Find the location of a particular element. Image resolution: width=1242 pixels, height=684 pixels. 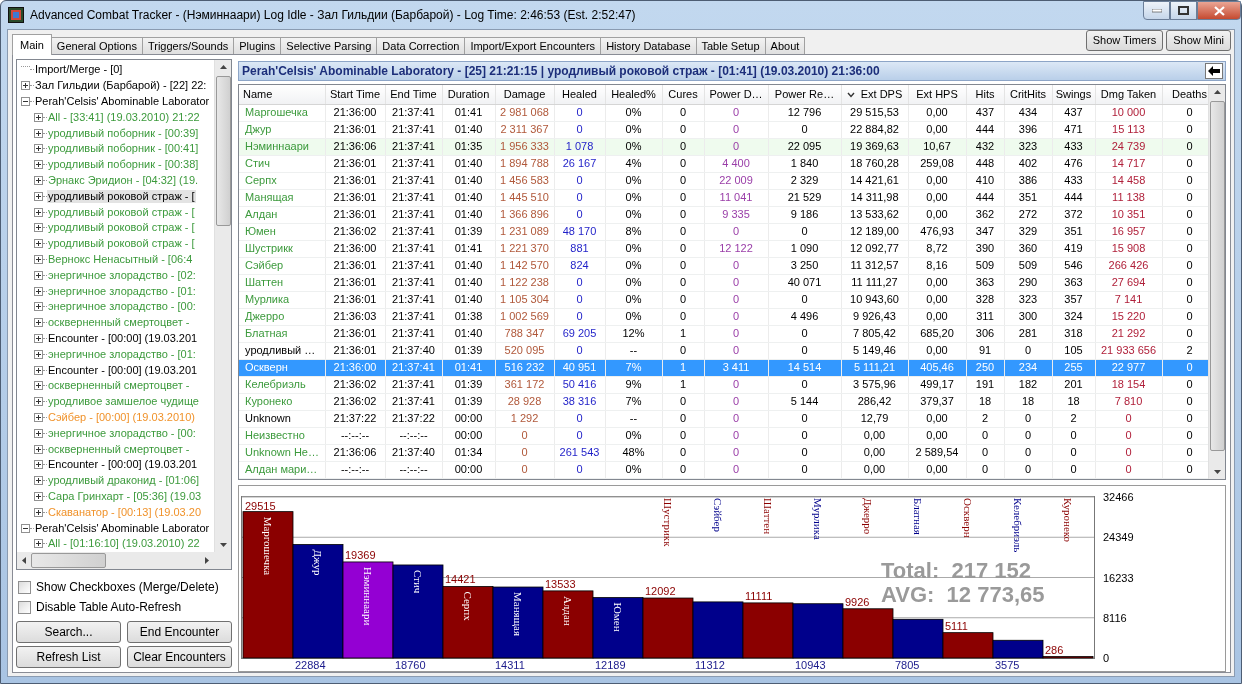

column-header: Damage is located at coordinates (524, 94).